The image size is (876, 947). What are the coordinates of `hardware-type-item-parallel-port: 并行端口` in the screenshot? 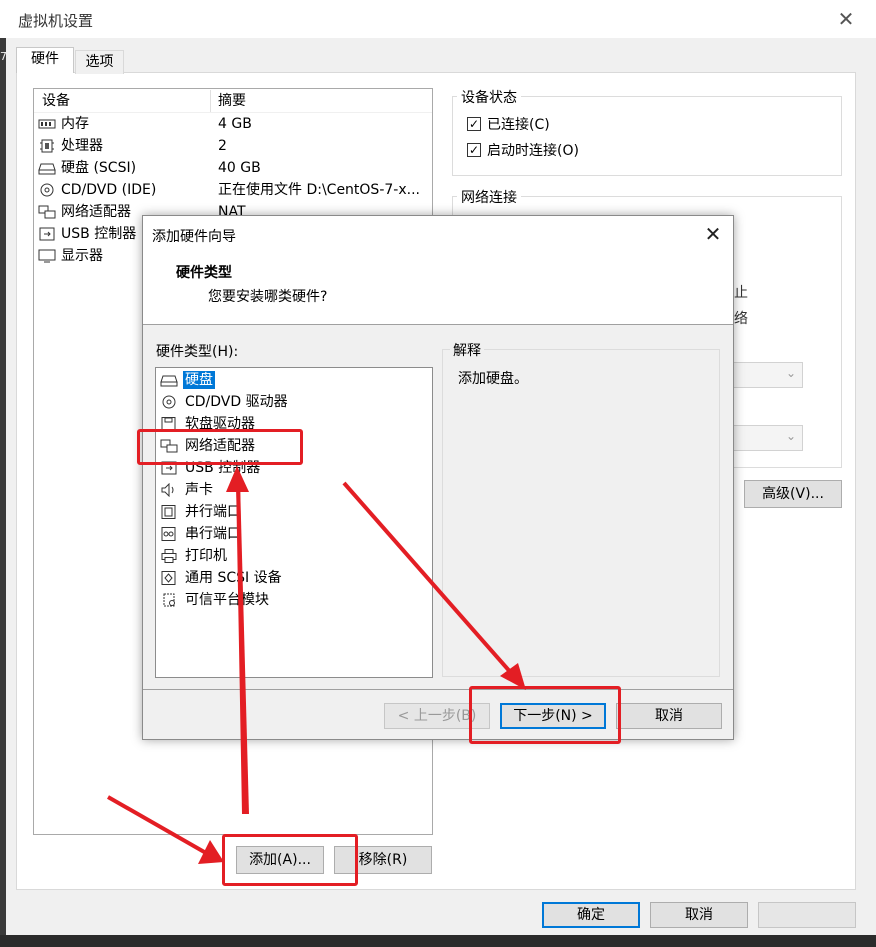 It's located at (294, 512).